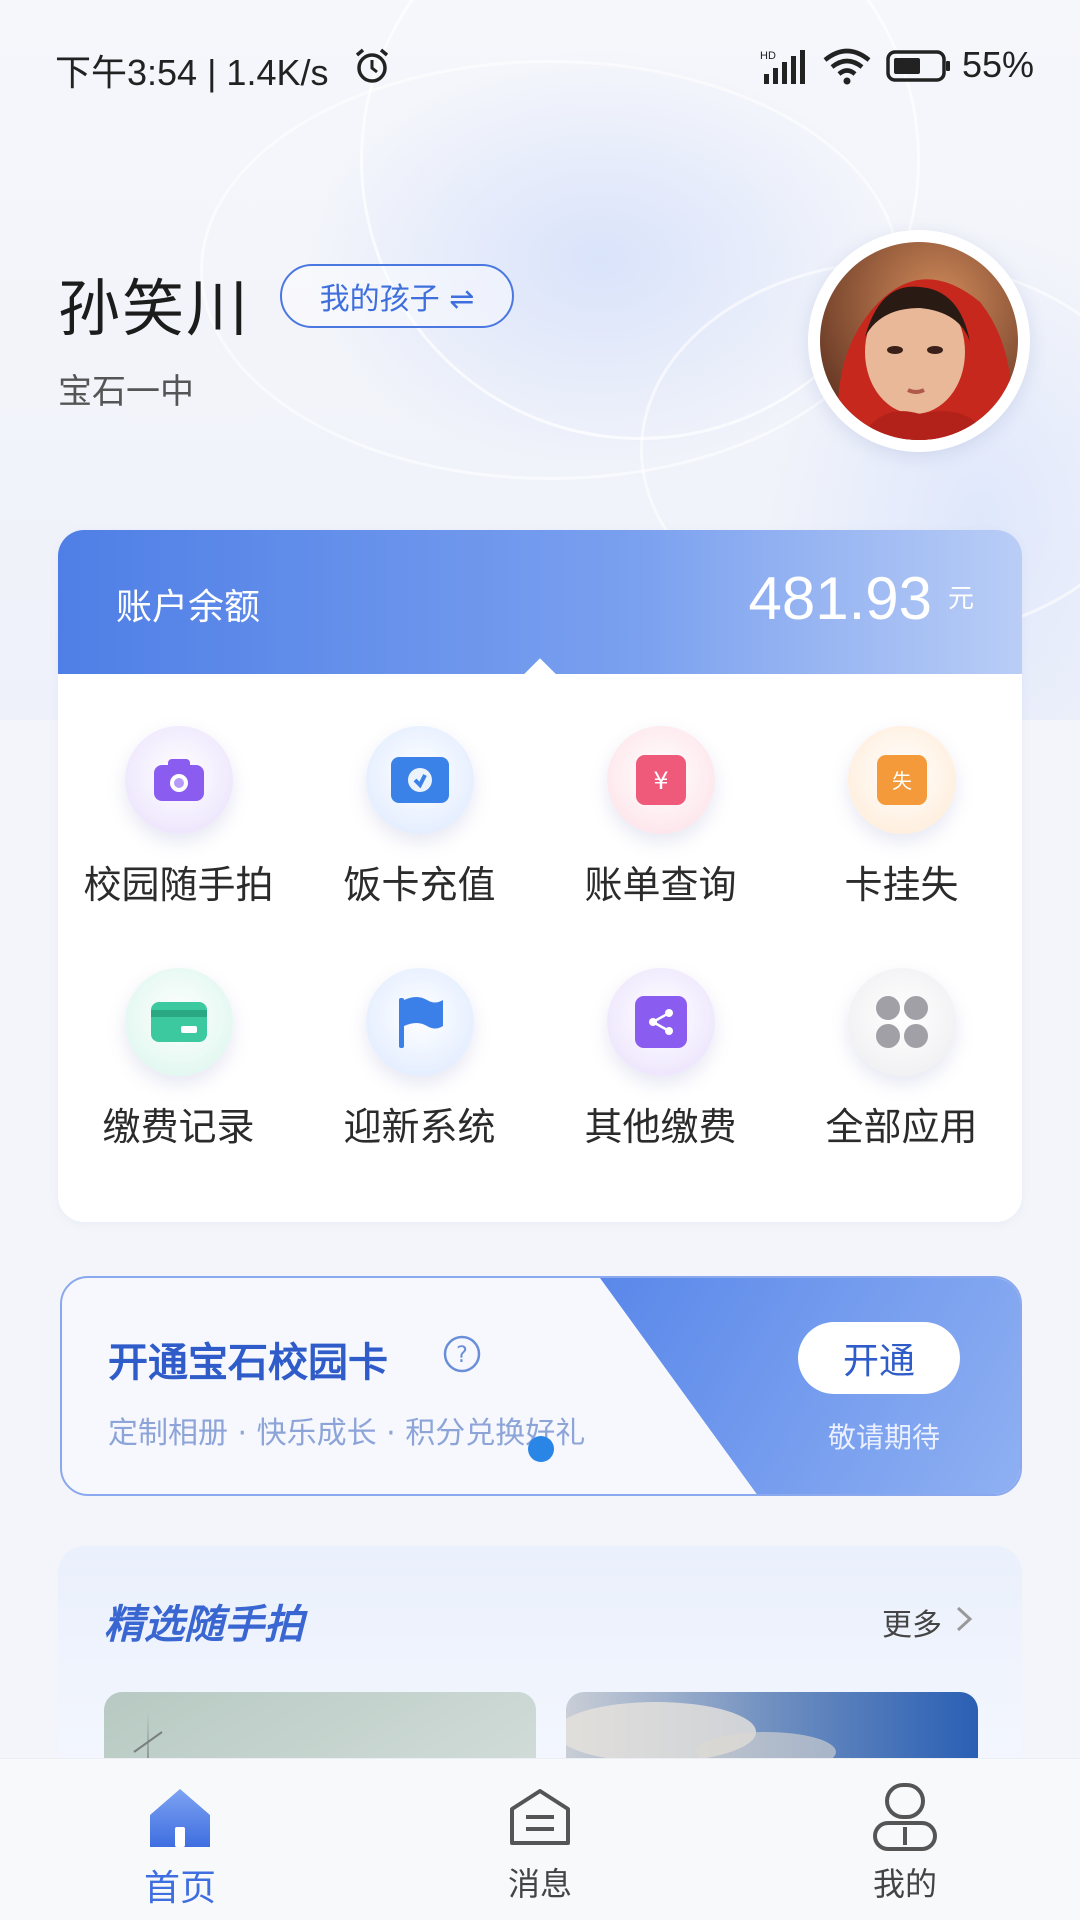 The height and width of the screenshot is (1920, 1080). What do you see at coordinates (372, 65) in the screenshot?
I see `alarm-icon` at bounding box center [372, 65].